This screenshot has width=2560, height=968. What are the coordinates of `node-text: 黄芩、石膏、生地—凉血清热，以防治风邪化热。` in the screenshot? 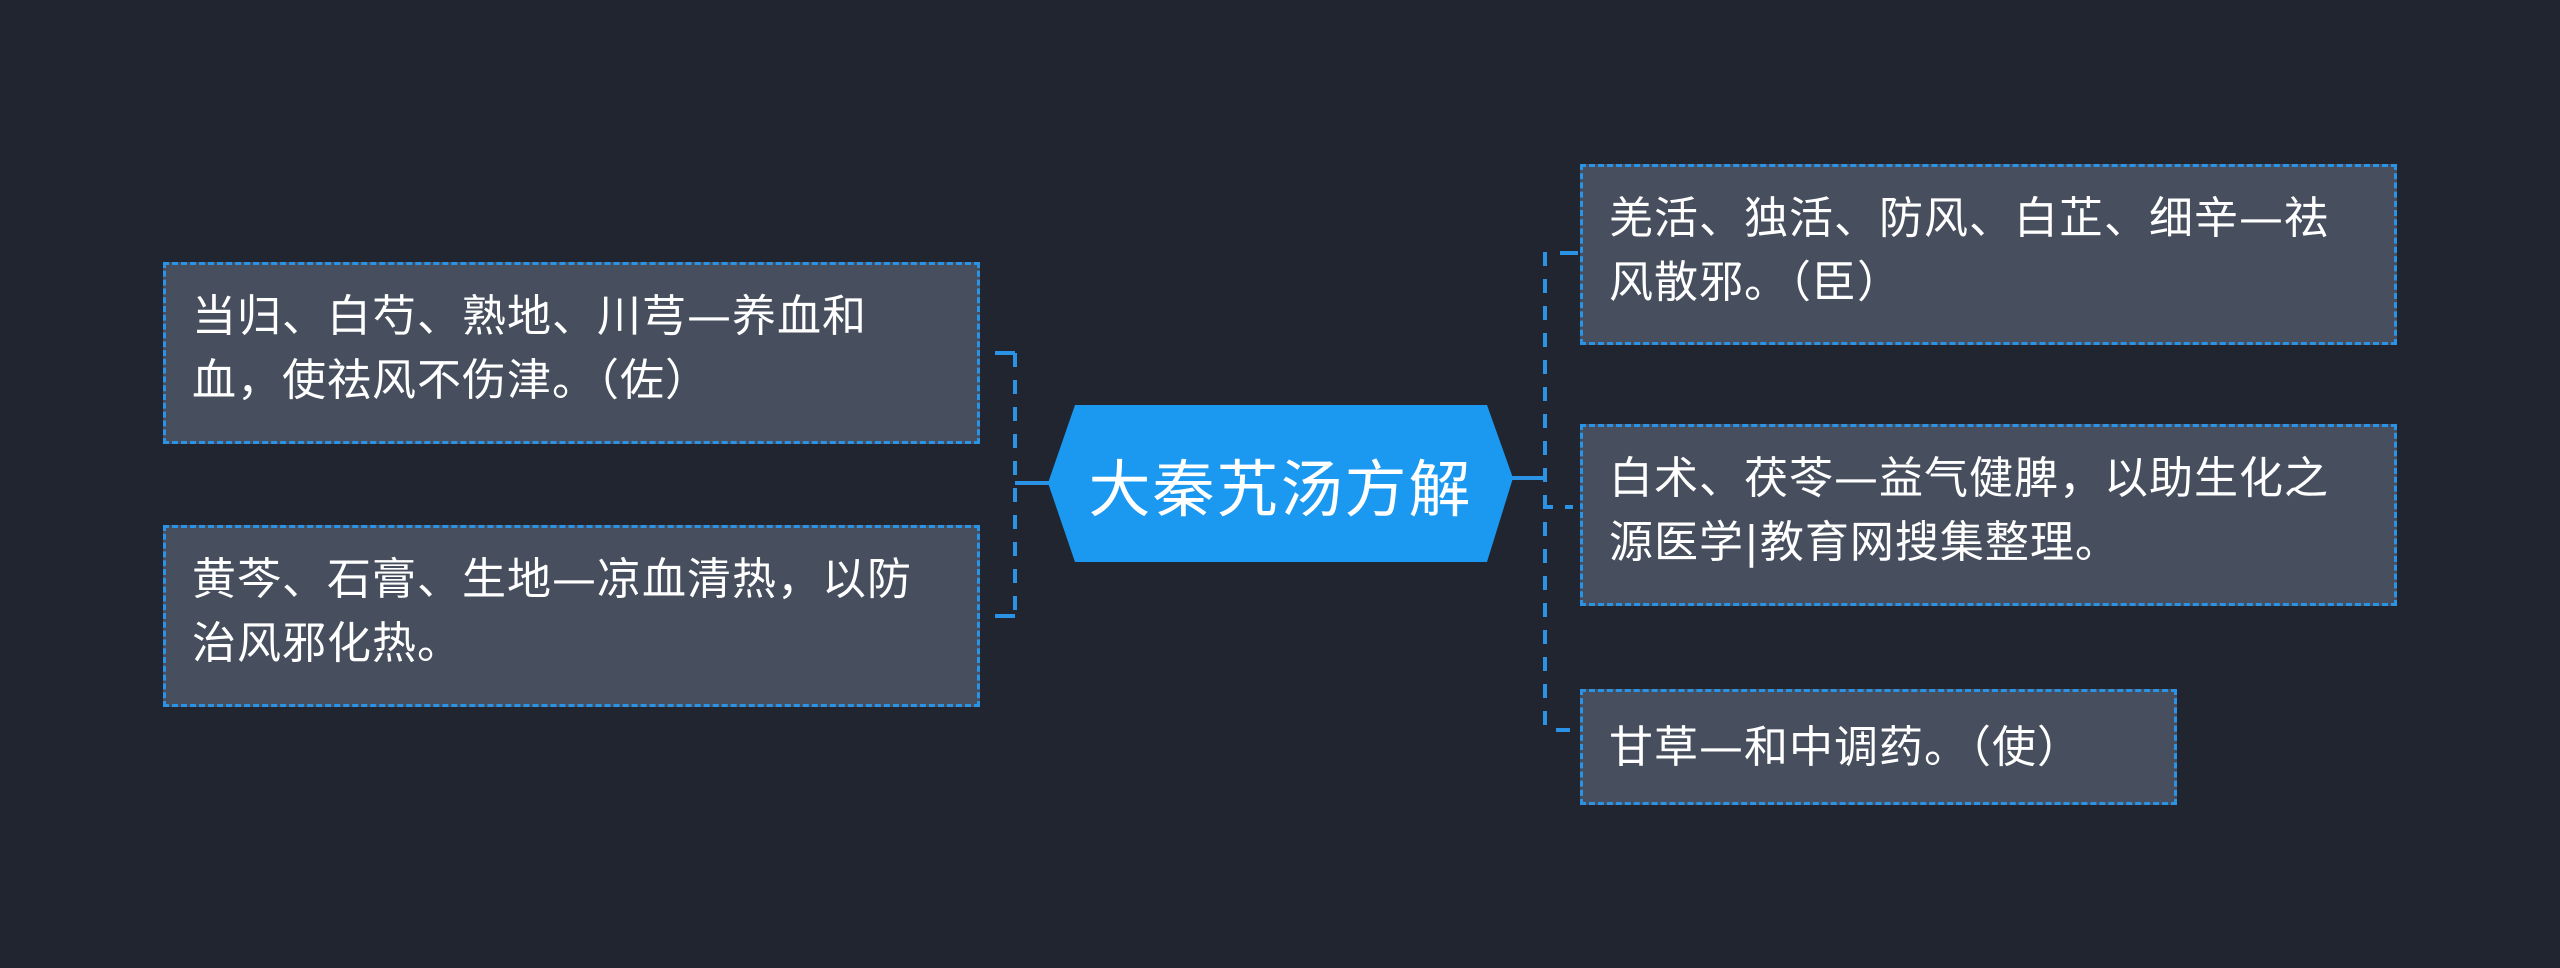 It's located at (552, 611).